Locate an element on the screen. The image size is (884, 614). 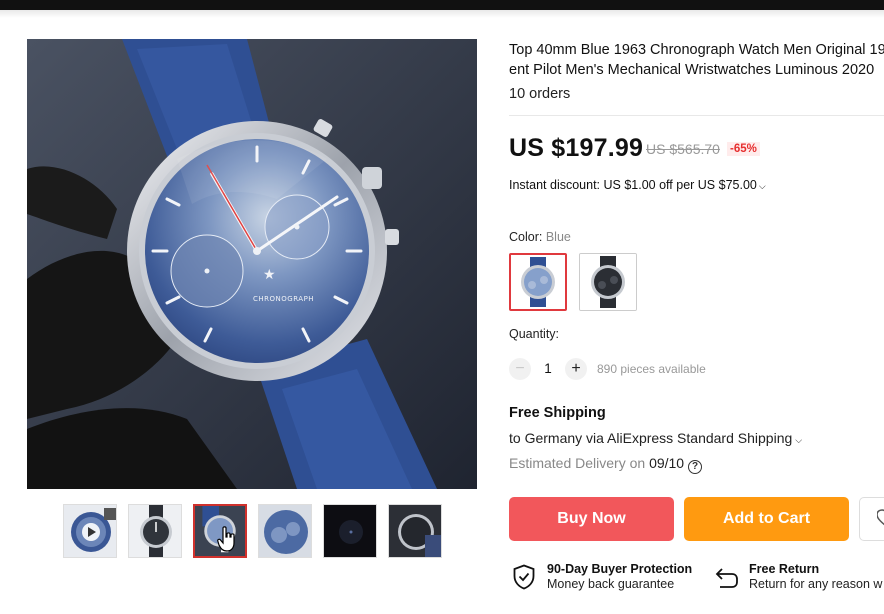
svg-text: CHRONOGRAPH is located at coordinates (283, 299).